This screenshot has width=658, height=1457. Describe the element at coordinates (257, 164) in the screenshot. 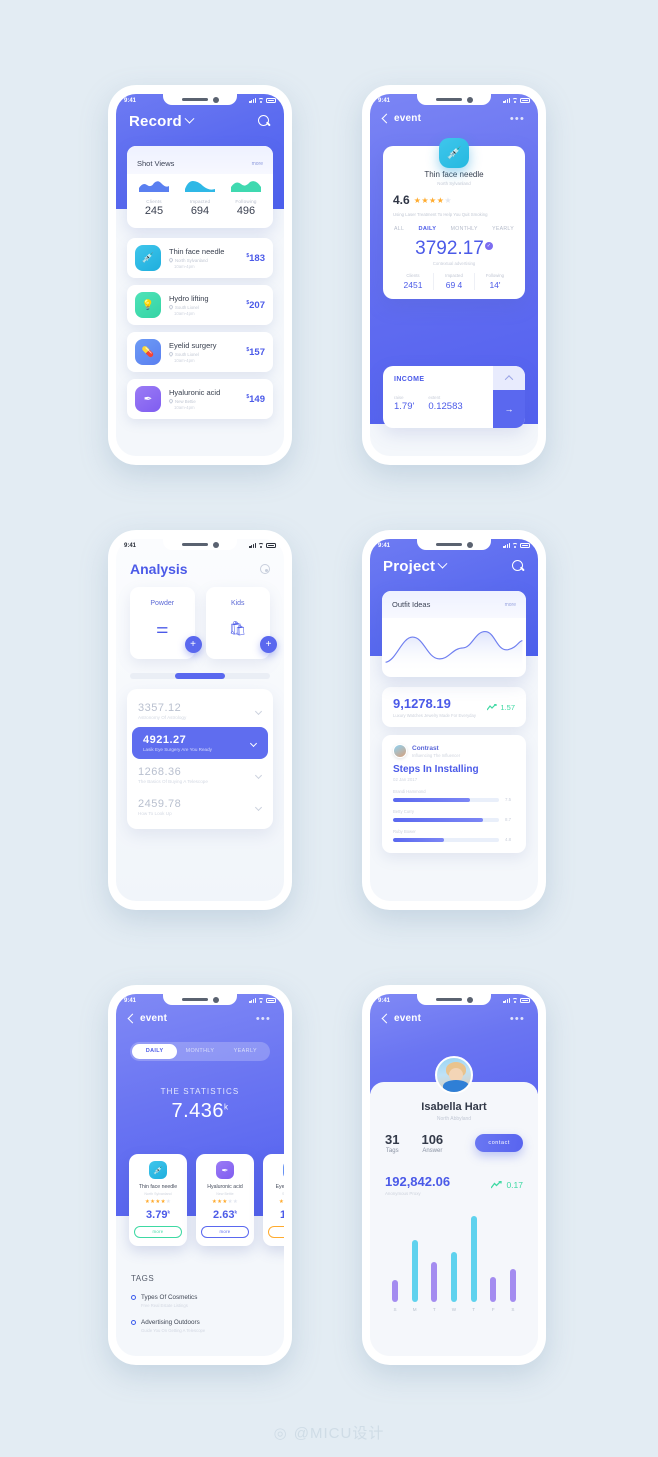

I see `shot-views-more: more` at that location.